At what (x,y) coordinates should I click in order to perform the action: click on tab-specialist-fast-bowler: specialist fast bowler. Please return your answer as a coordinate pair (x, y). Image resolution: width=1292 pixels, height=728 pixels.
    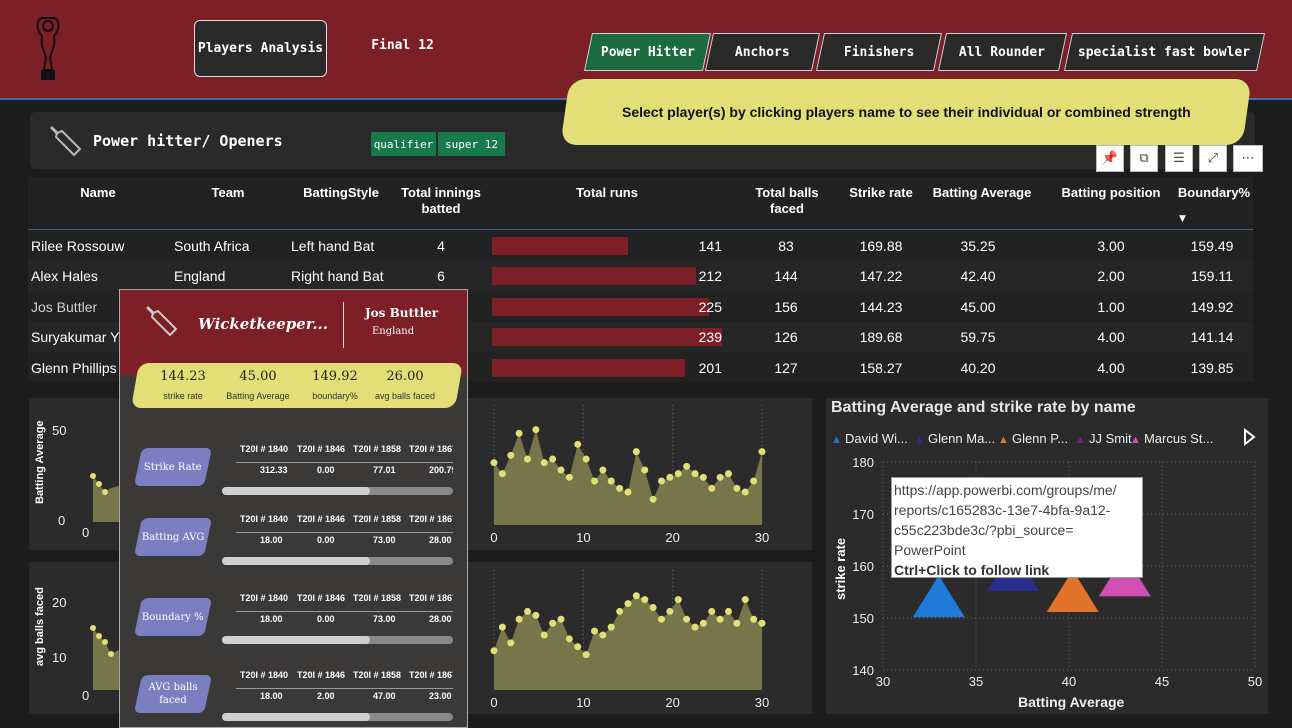
    Looking at the image, I should click on (1164, 52).